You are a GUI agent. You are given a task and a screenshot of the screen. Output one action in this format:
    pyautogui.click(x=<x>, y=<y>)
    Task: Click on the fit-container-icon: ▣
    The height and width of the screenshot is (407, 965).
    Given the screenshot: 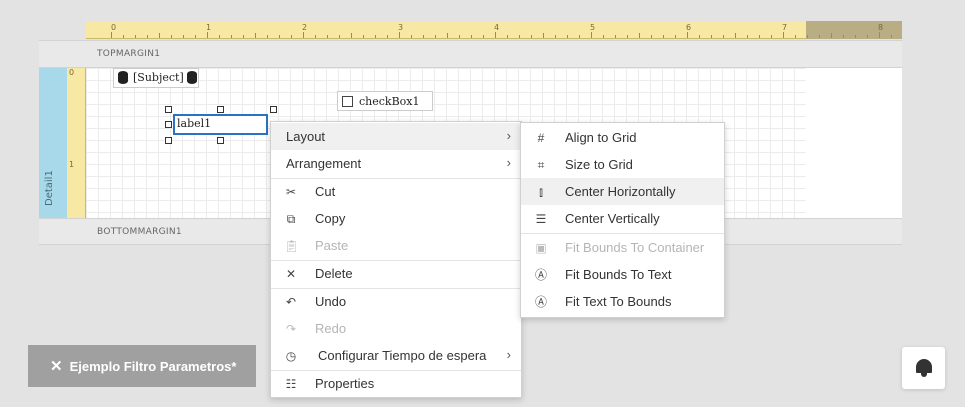 What is the action you would take?
    pyautogui.click(x=541, y=248)
    